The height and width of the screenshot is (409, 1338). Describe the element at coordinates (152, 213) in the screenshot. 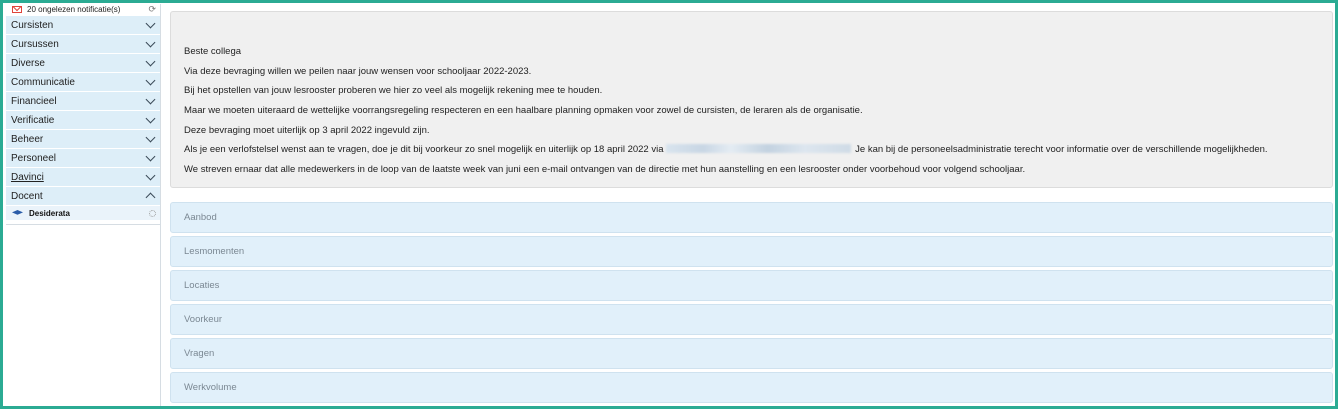

I see `gear-icon` at that location.